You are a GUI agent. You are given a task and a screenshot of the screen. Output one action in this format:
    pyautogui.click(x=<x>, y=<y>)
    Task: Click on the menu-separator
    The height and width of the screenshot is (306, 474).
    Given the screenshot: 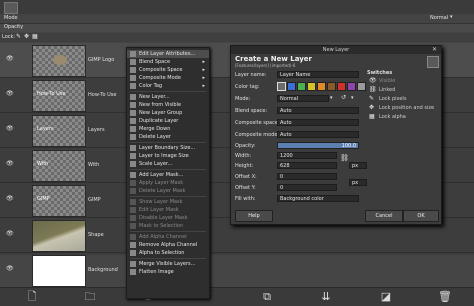 What is the action you would take?
    pyautogui.click(x=168, y=196)
    